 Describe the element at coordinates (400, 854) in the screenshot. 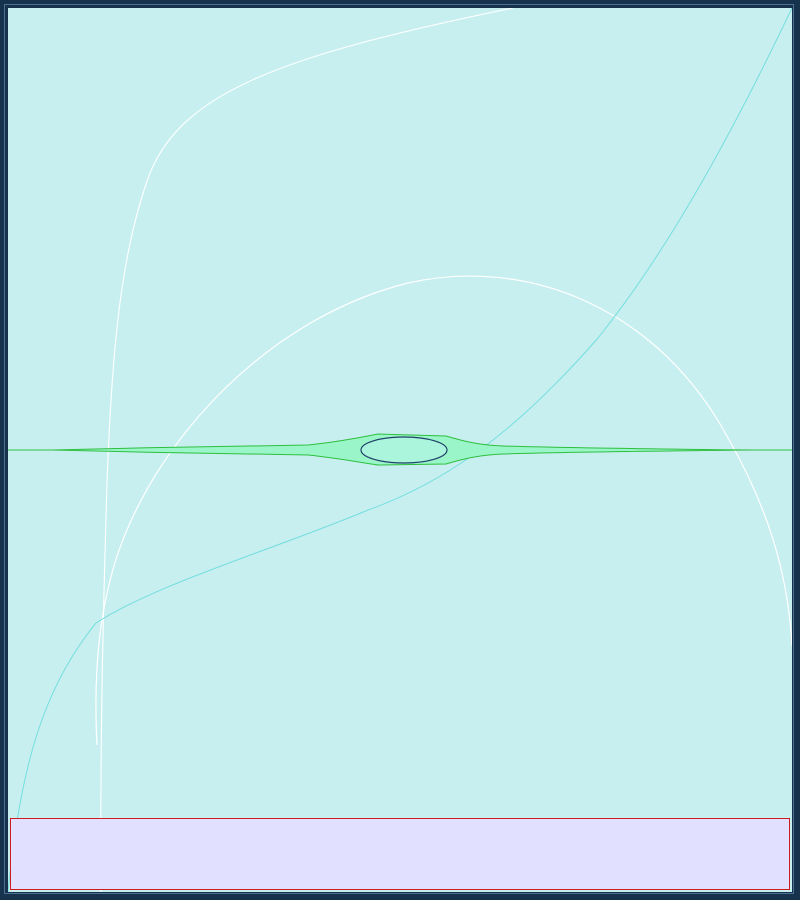

I see `bottom-panel` at that location.